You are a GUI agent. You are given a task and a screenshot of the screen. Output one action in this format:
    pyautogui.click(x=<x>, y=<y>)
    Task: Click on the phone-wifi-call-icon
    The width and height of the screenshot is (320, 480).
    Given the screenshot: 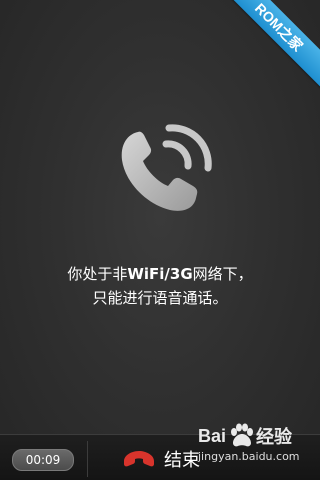 What is the action you would take?
    pyautogui.click(x=166, y=167)
    